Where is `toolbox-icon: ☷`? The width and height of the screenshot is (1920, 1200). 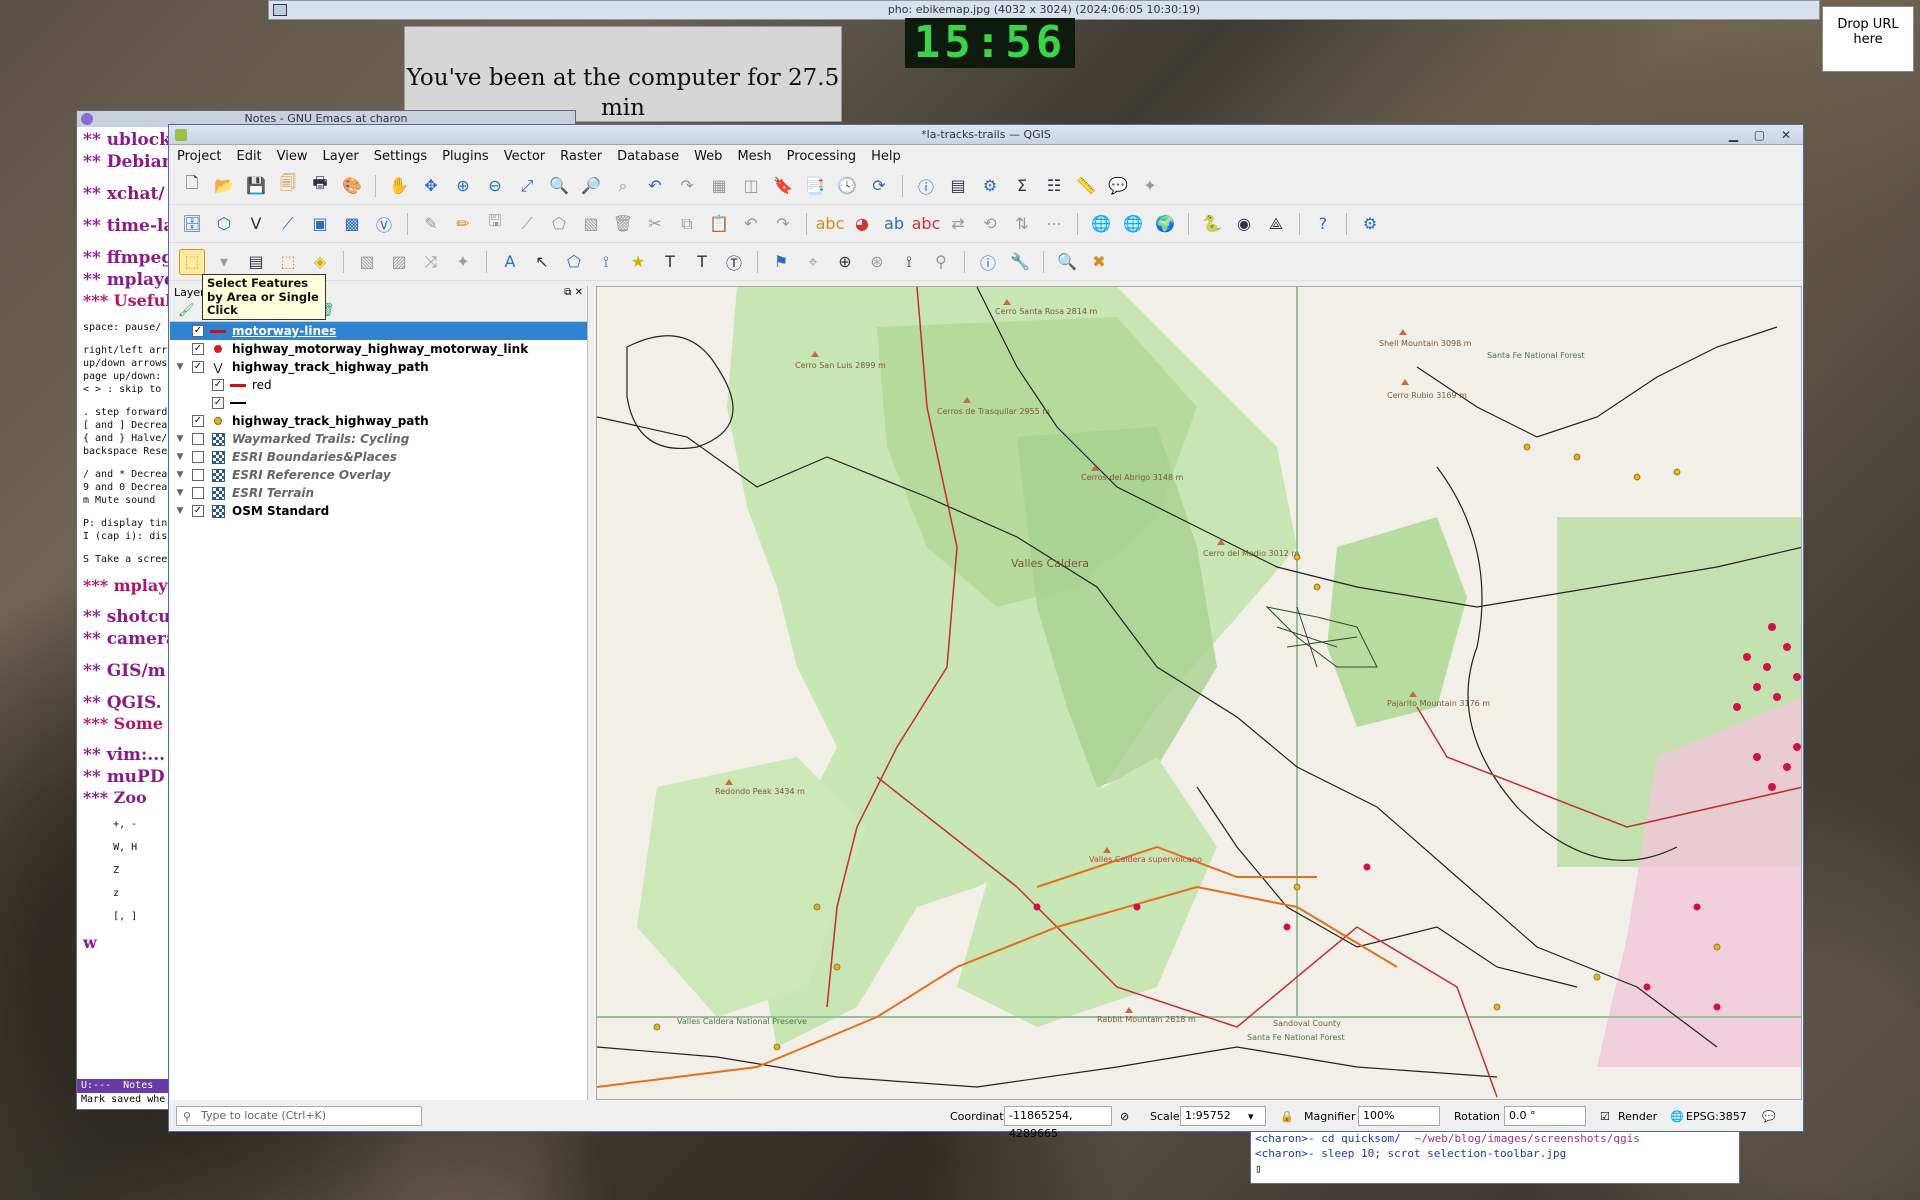 toolbox-icon: ☷ is located at coordinates (1054, 186).